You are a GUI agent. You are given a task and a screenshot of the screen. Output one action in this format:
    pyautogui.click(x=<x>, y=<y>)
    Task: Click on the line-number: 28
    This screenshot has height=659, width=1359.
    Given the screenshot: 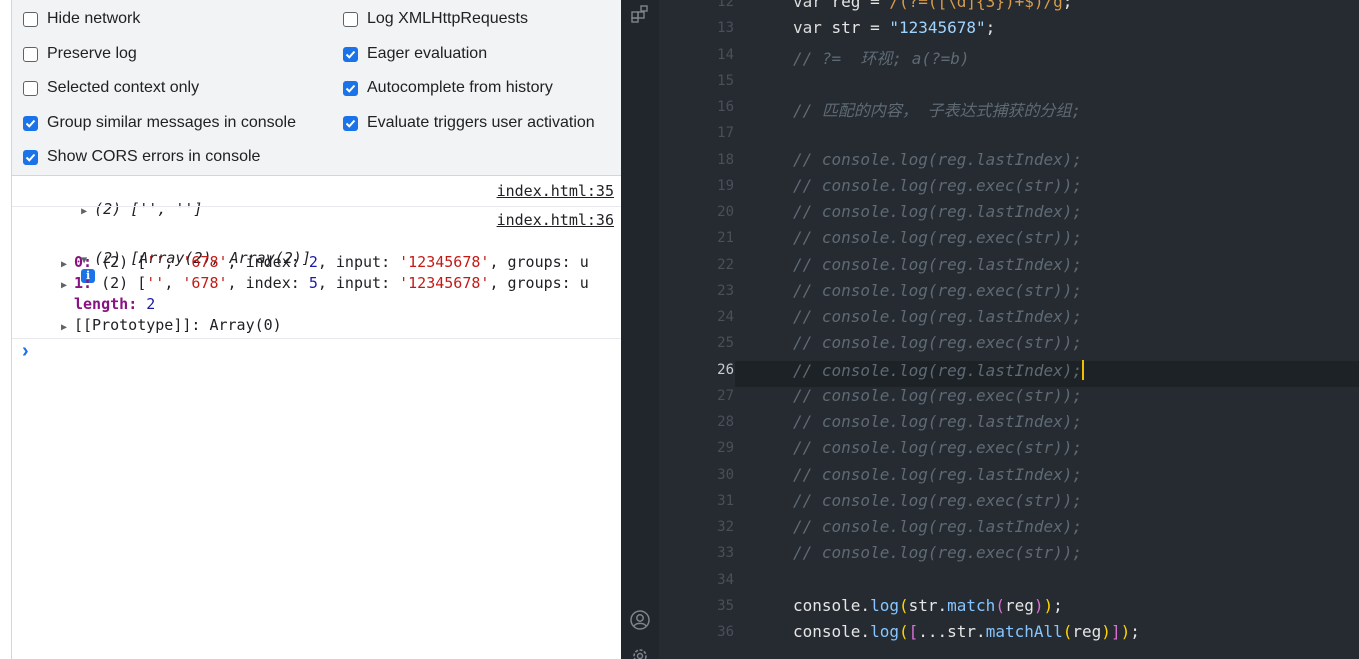 What is the action you would take?
    pyautogui.click(x=725, y=422)
    